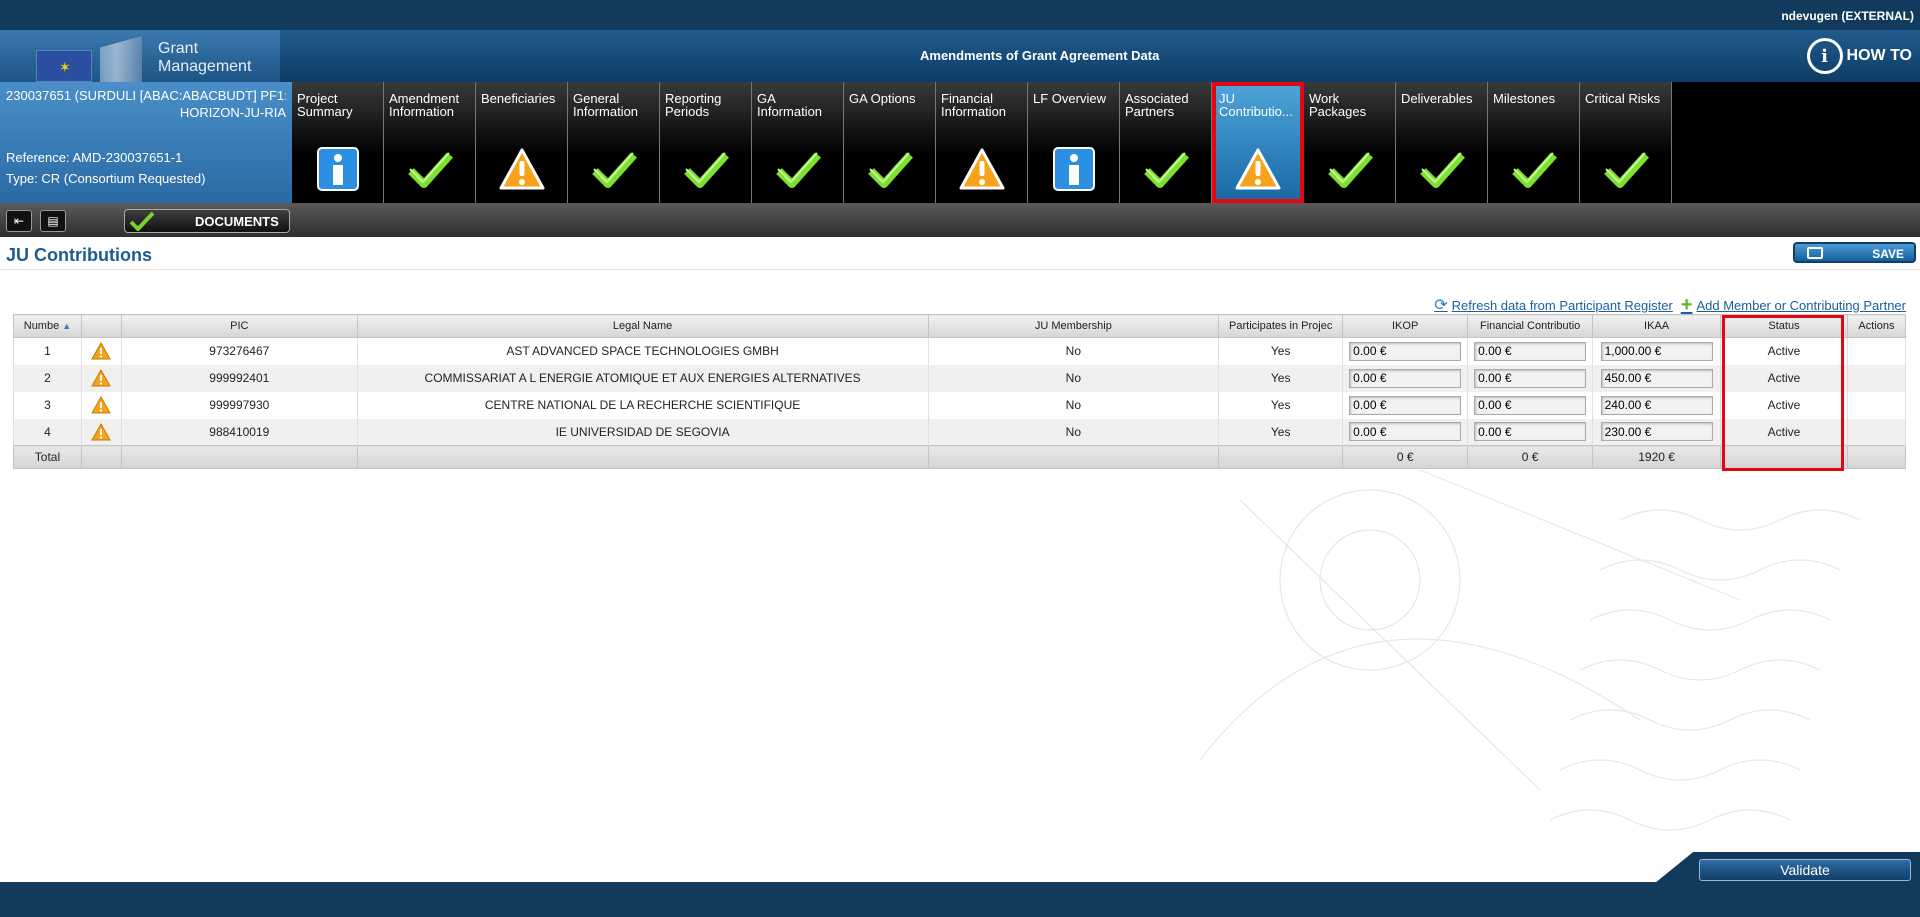 The width and height of the screenshot is (1920, 917). Describe the element at coordinates (205, 57) in the screenshot. I see `logo-text: Grant Management` at that location.